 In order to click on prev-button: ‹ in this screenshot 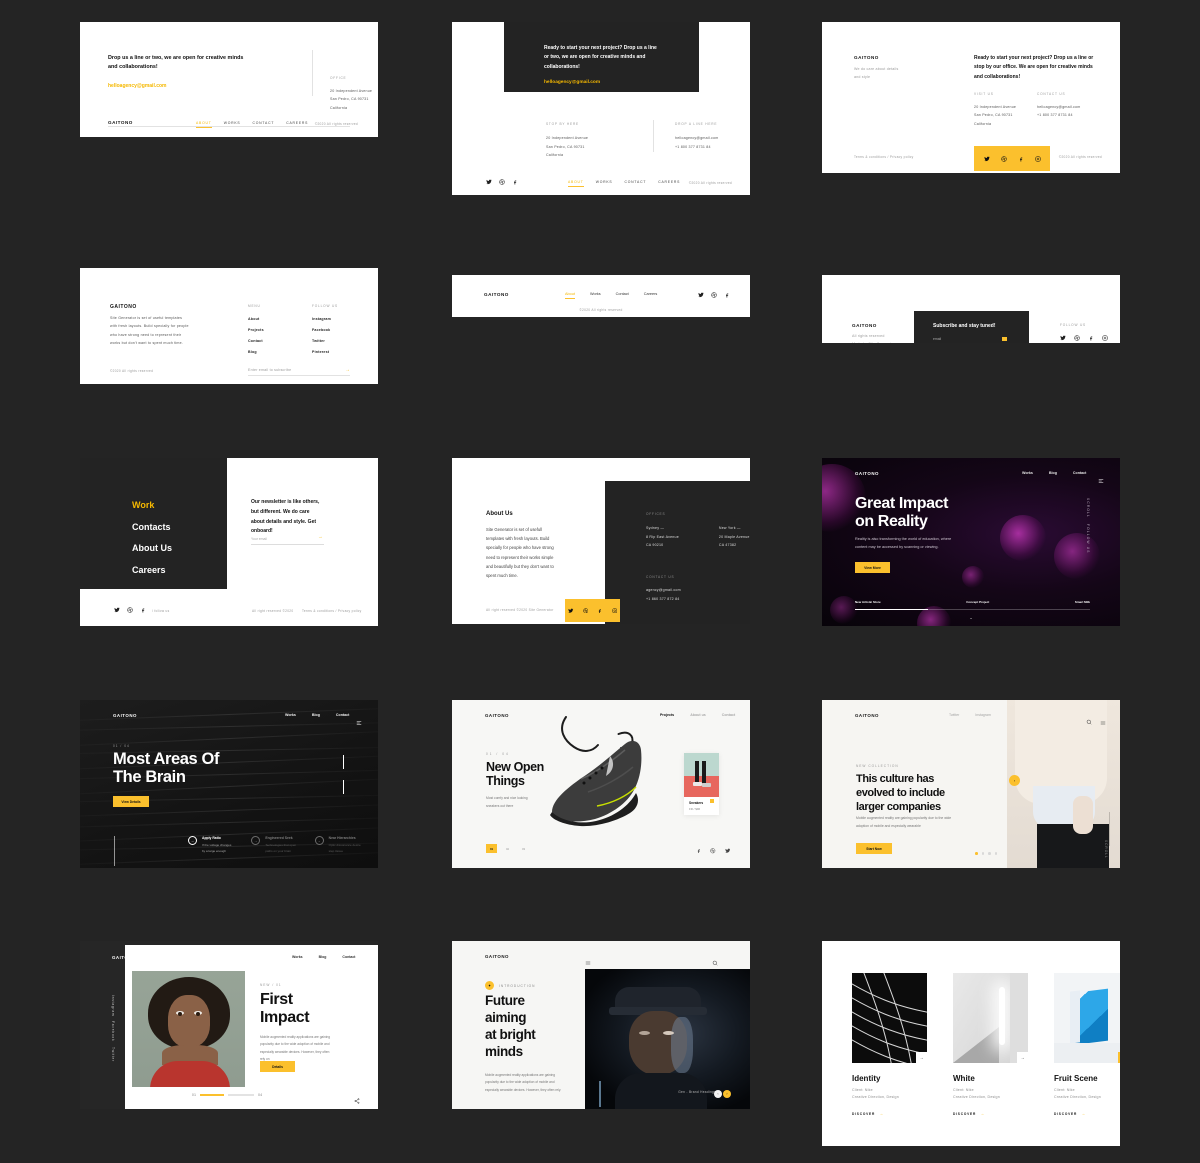, I will do `click(718, 1094)`.